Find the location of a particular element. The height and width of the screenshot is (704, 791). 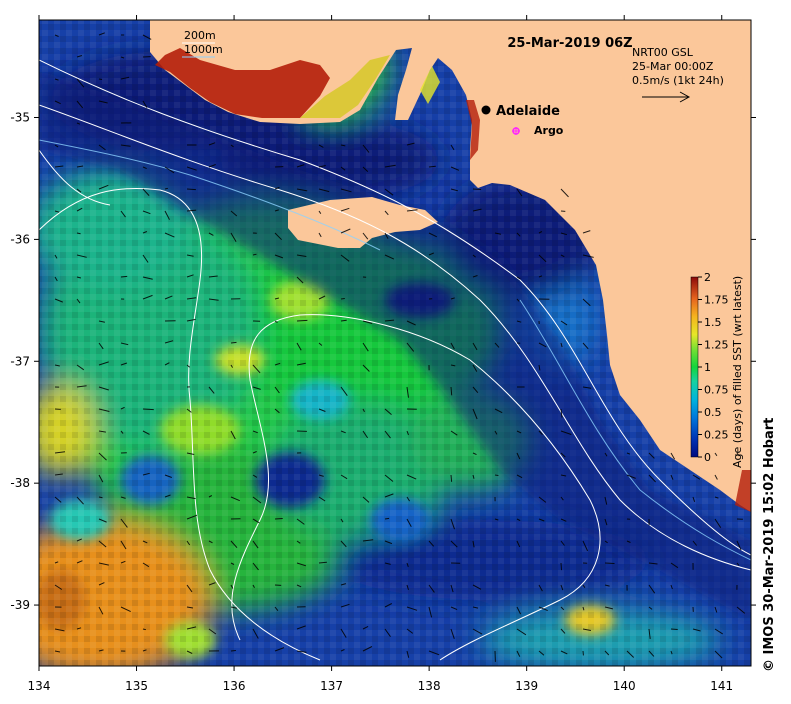

y-tick-label: -39 is located at coordinates (20, 605).